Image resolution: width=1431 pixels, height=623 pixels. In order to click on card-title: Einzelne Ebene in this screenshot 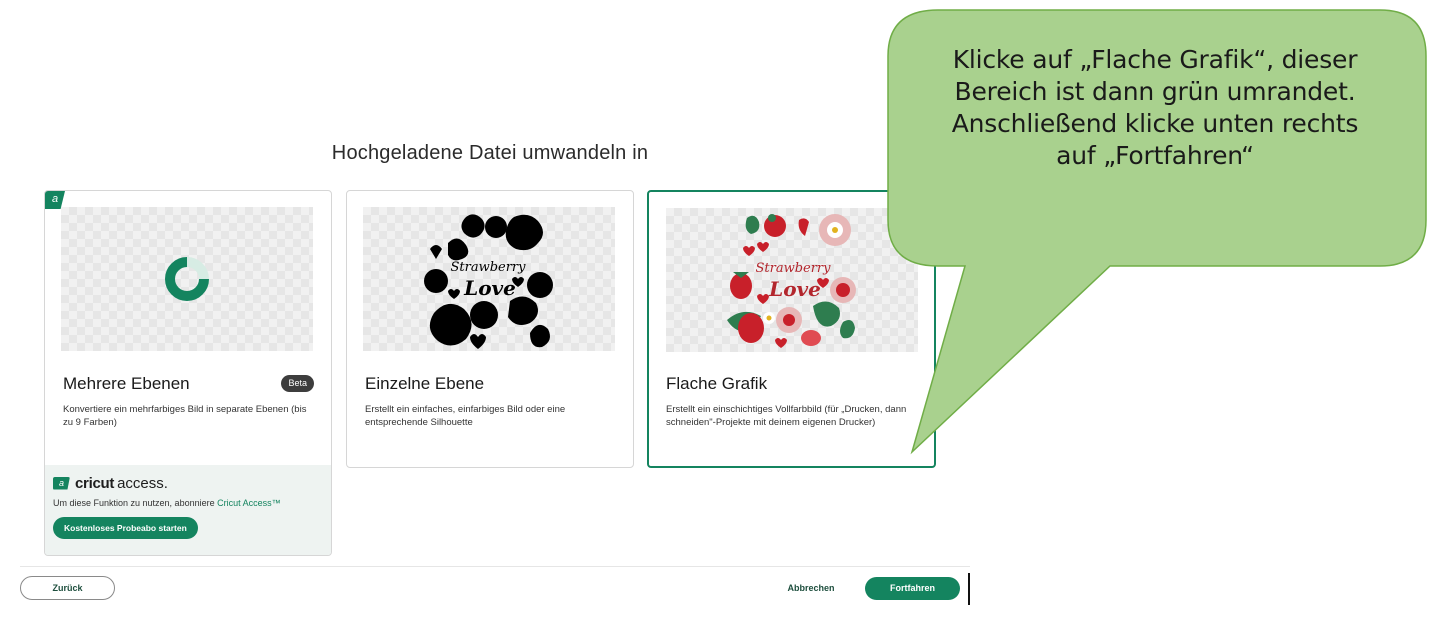, I will do `click(425, 383)`.